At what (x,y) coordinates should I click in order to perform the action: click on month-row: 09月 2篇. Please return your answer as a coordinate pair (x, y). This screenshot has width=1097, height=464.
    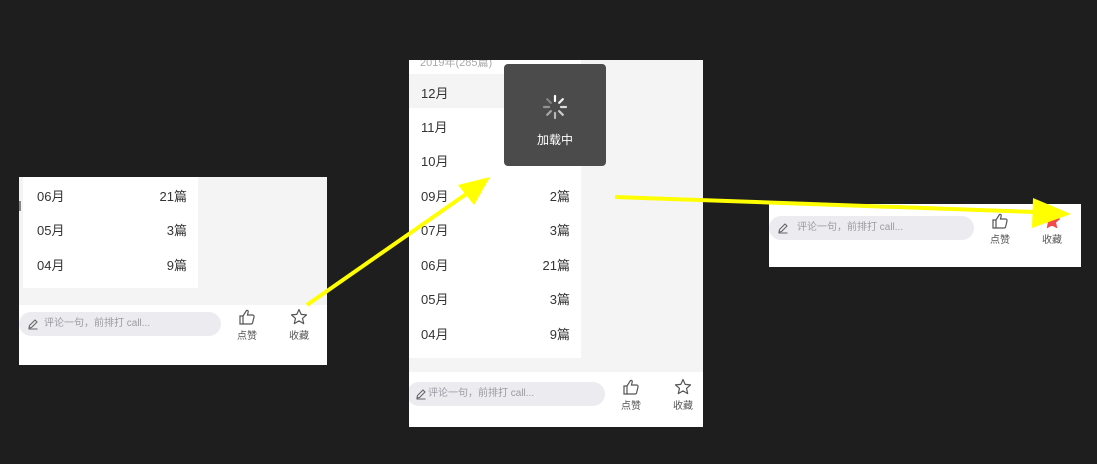
    Looking at the image, I should click on (495, 194).